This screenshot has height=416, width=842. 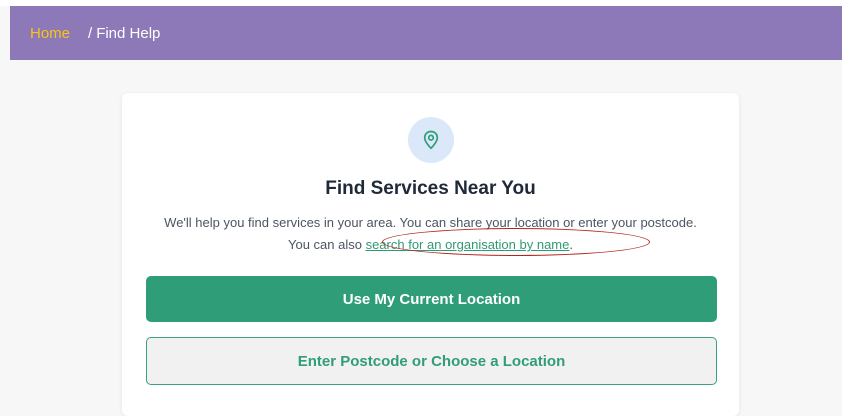 I want to click on page-title: Find Services Near You, so click(x=430, y=188).